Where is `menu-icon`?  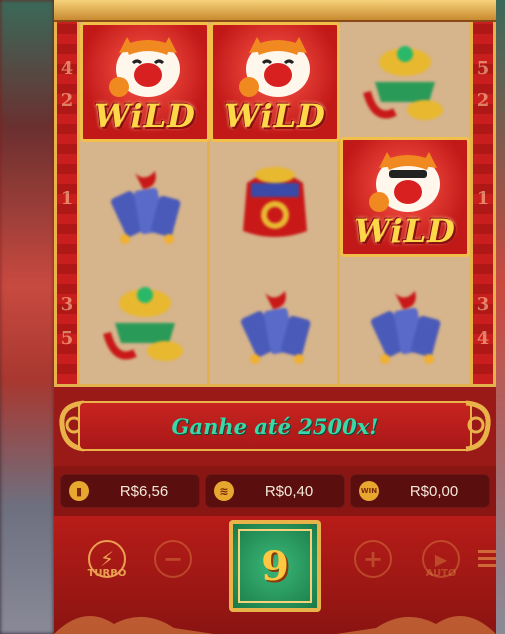
menu-icon is located at coordinates (487, 560).